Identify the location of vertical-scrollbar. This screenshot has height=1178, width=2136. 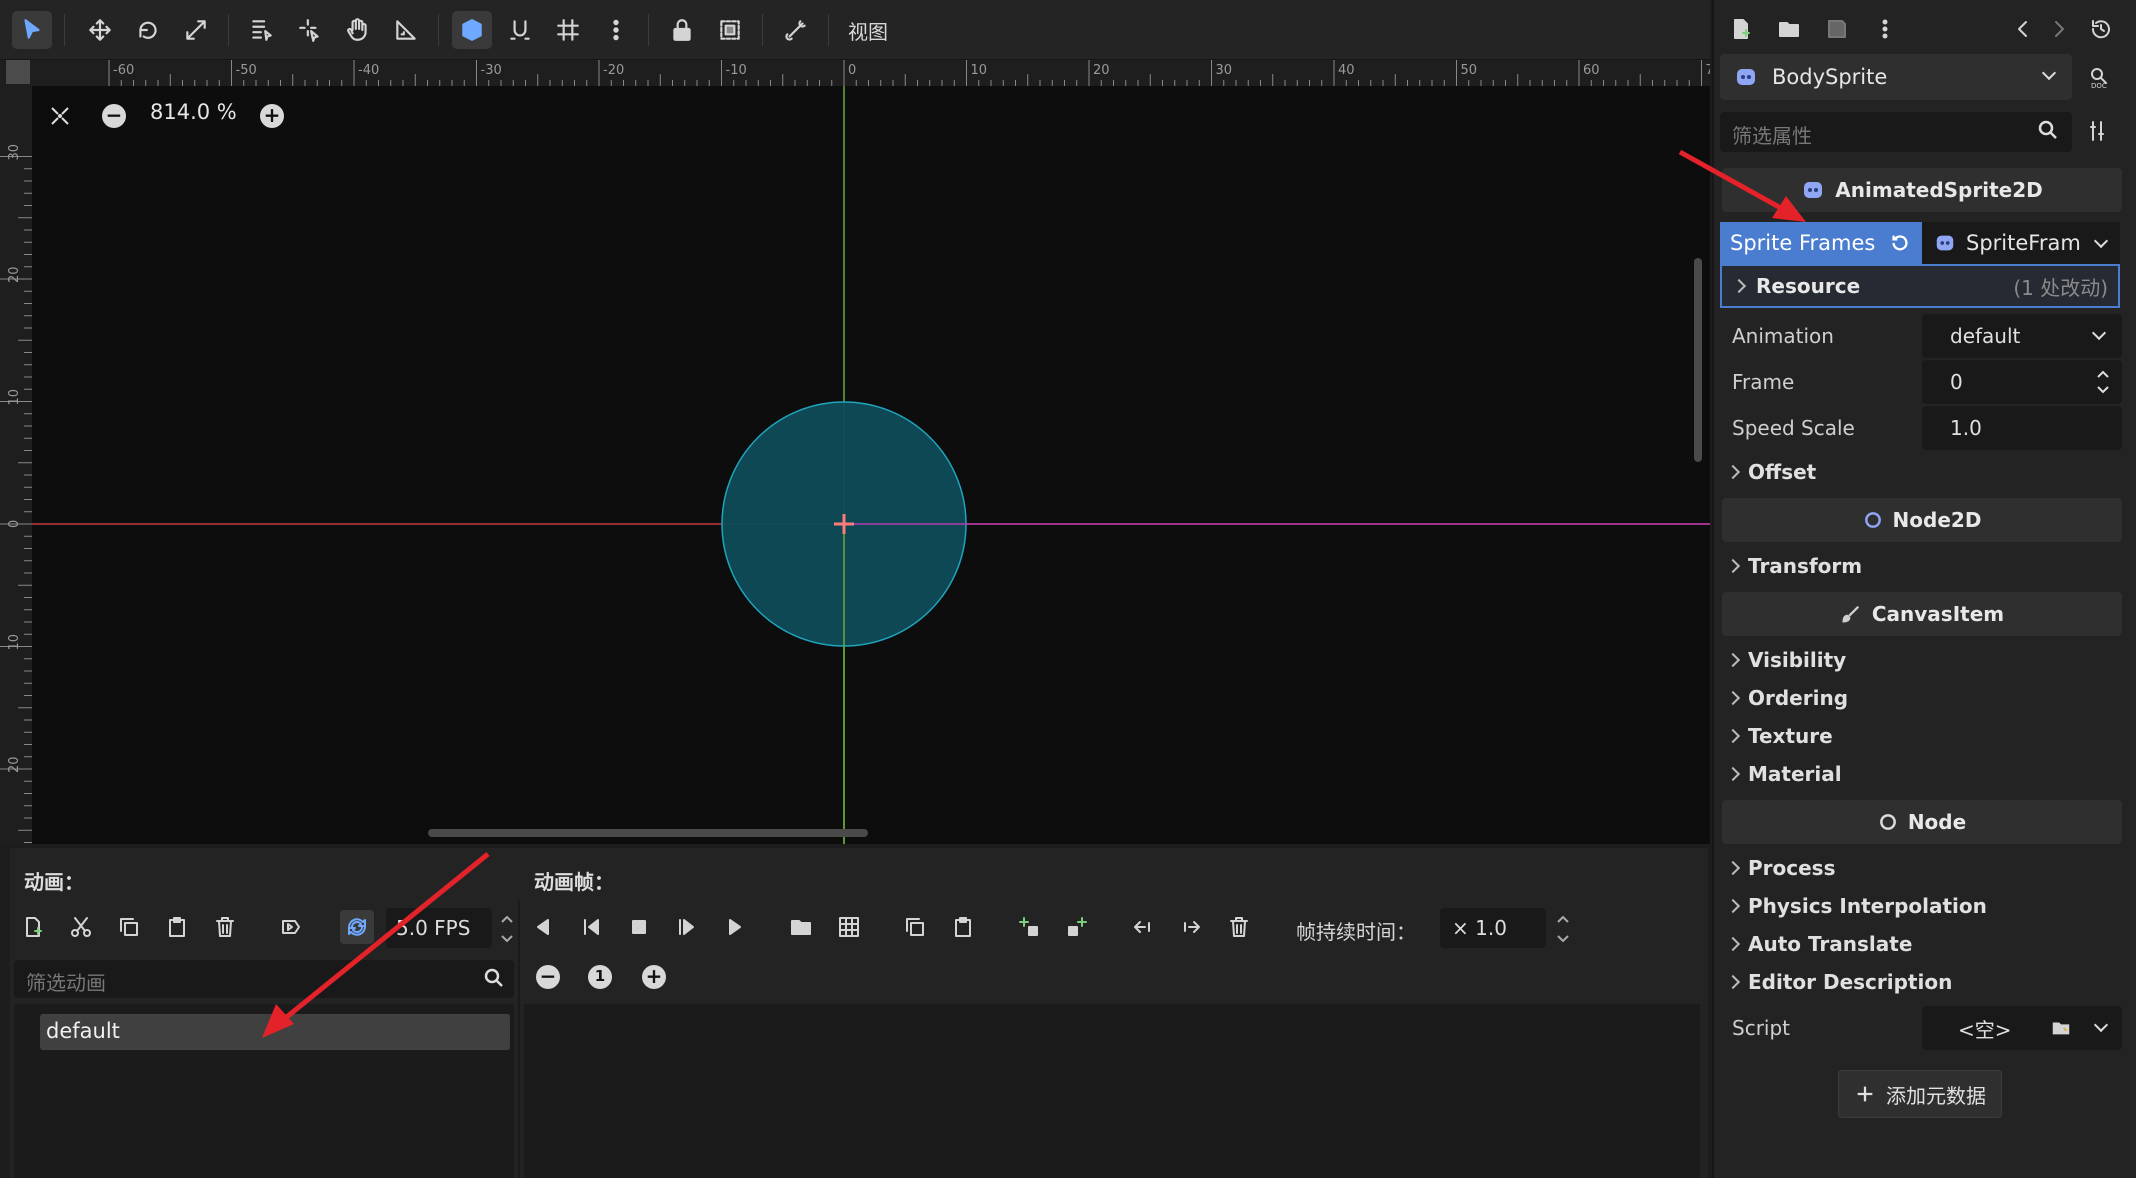
(1698, 360).